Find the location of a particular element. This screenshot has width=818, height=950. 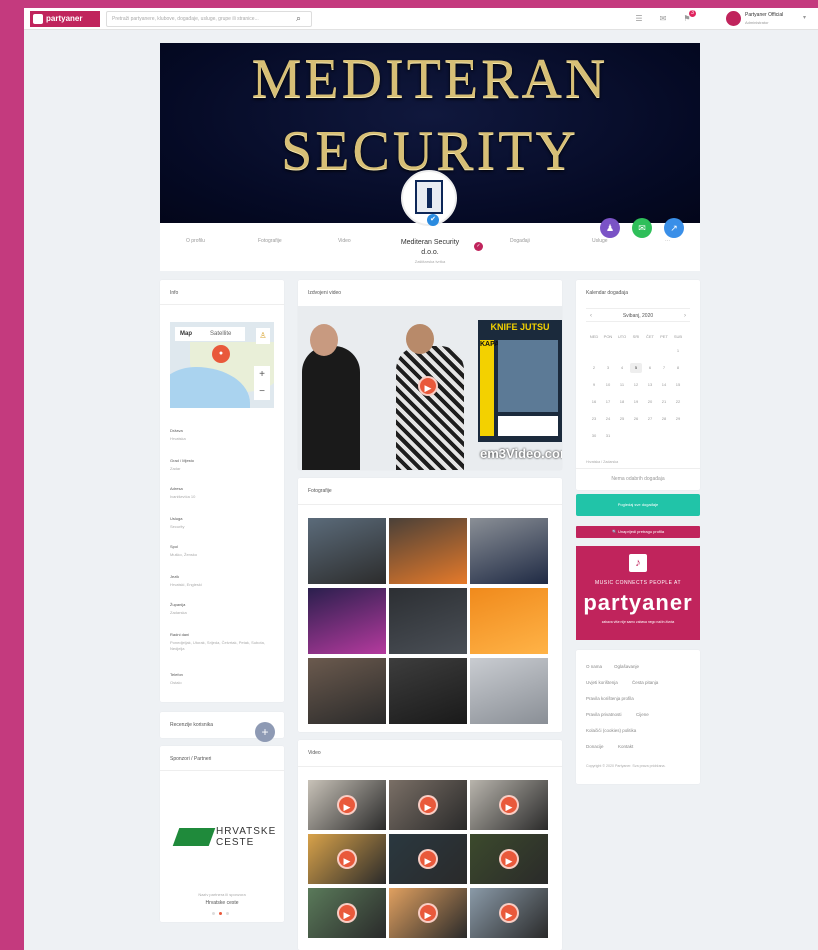

carousel-dot-active is located at coordinates (220, 913).